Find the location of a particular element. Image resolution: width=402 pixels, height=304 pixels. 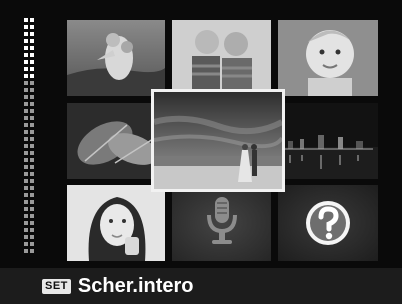

thumbnail-voice-memo is located at coordinates (221, 223).